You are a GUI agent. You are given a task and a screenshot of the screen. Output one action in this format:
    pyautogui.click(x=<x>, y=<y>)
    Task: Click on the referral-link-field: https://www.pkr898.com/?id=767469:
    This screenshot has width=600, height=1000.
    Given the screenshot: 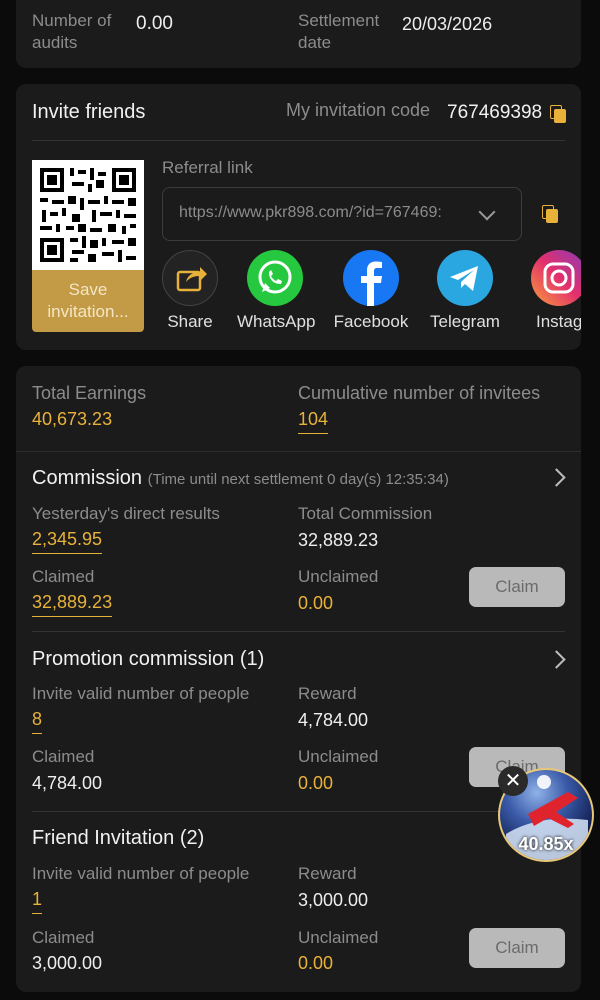 What is the action you would take?
    pyautogui.click(x=342, y=214)
    